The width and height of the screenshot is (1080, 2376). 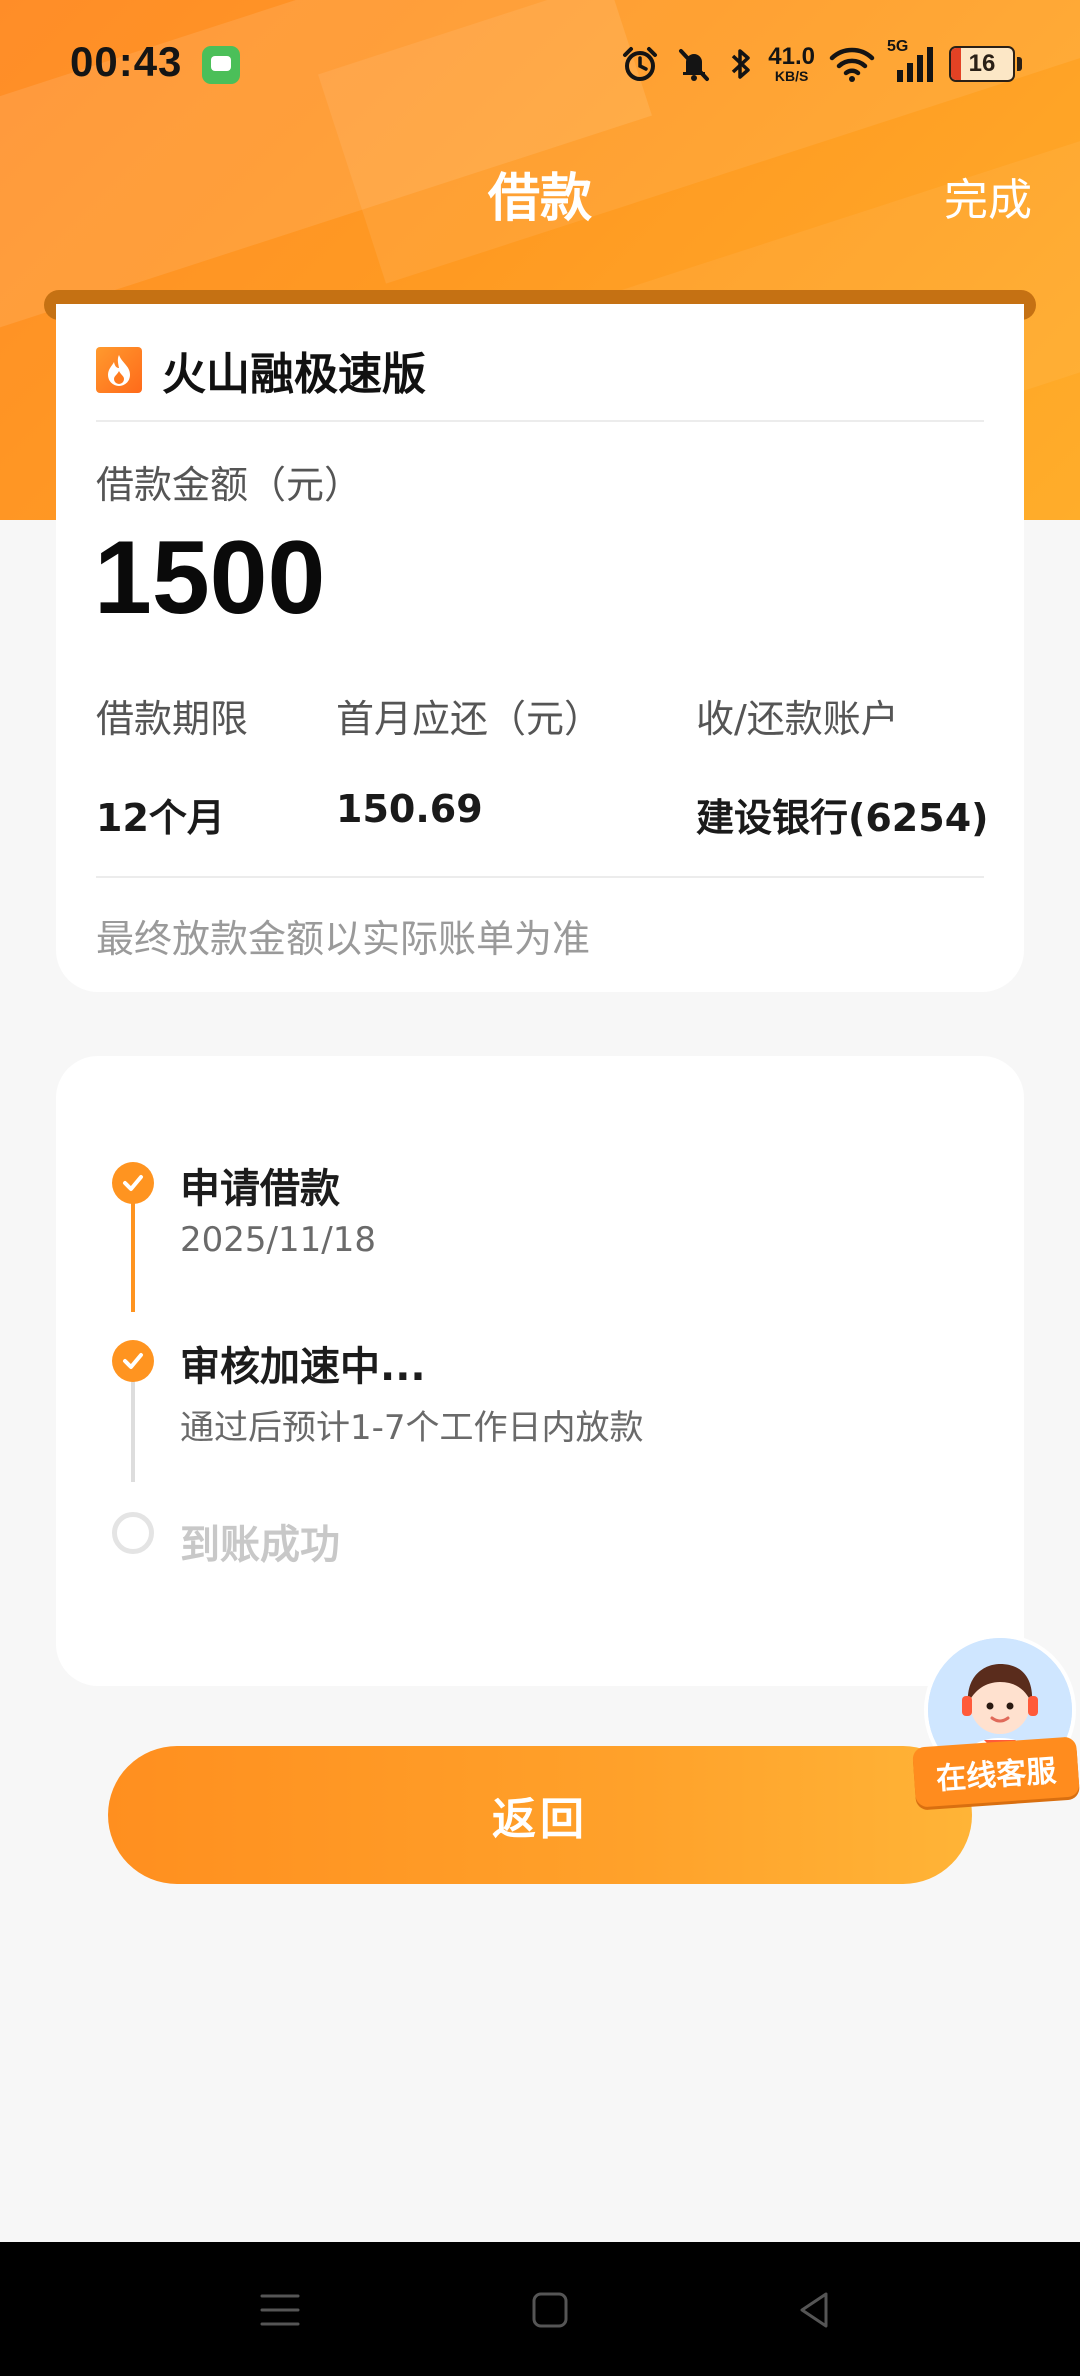 What do you see at coordinates (294, 374) in the screenshot?
I see `product-name: 火山融极速版` at bounding box center [294, 374].